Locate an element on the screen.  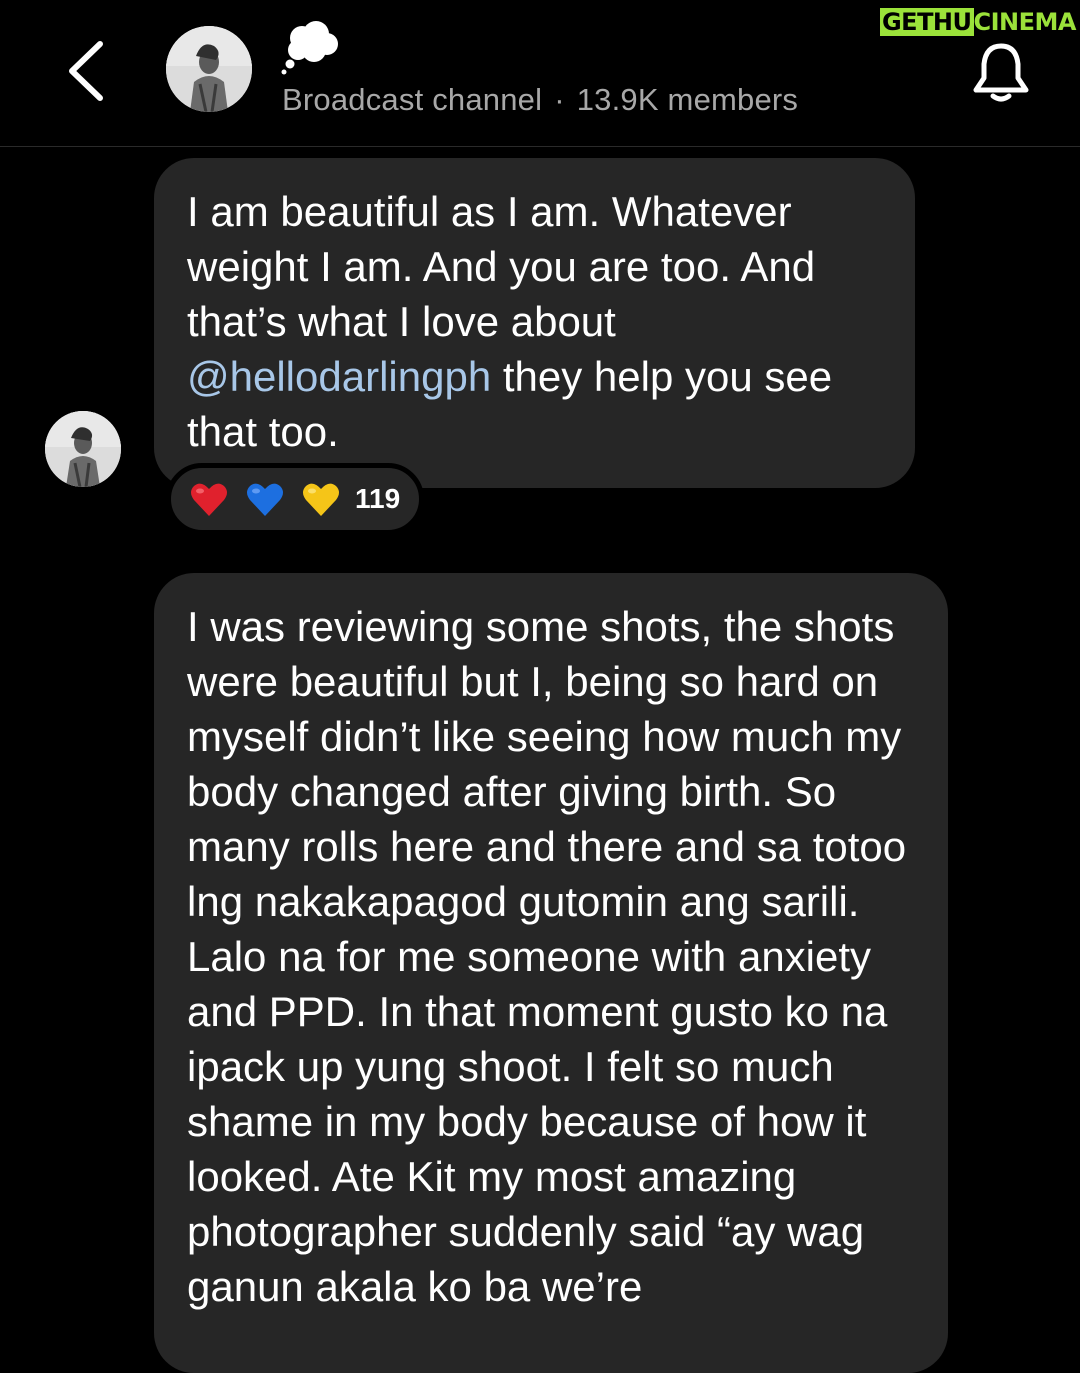
notifications-button is located at coordinates (1001, 73).